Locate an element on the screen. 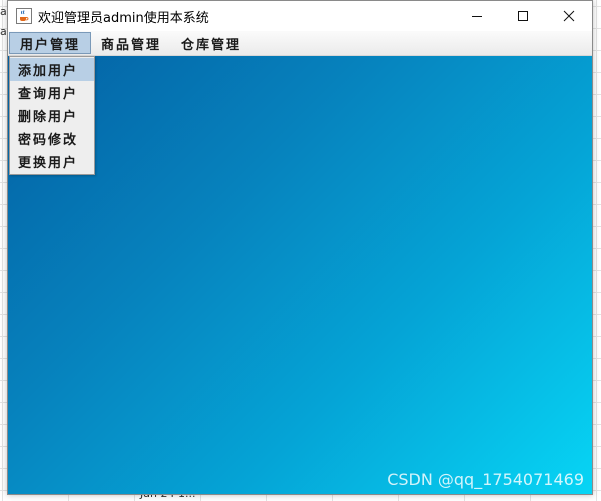  window-controls is located at coordinates (523, 16).